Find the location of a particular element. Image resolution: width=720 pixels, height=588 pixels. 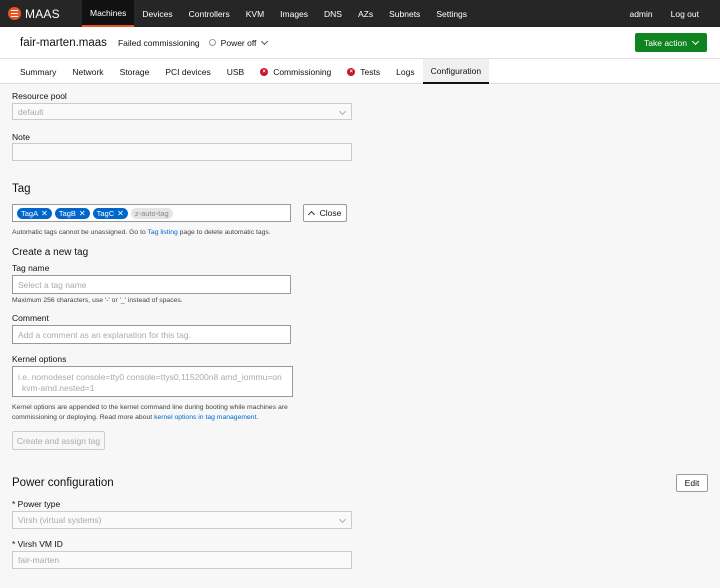

tag-chip-label: TagC is located at coordinates (105, 213).